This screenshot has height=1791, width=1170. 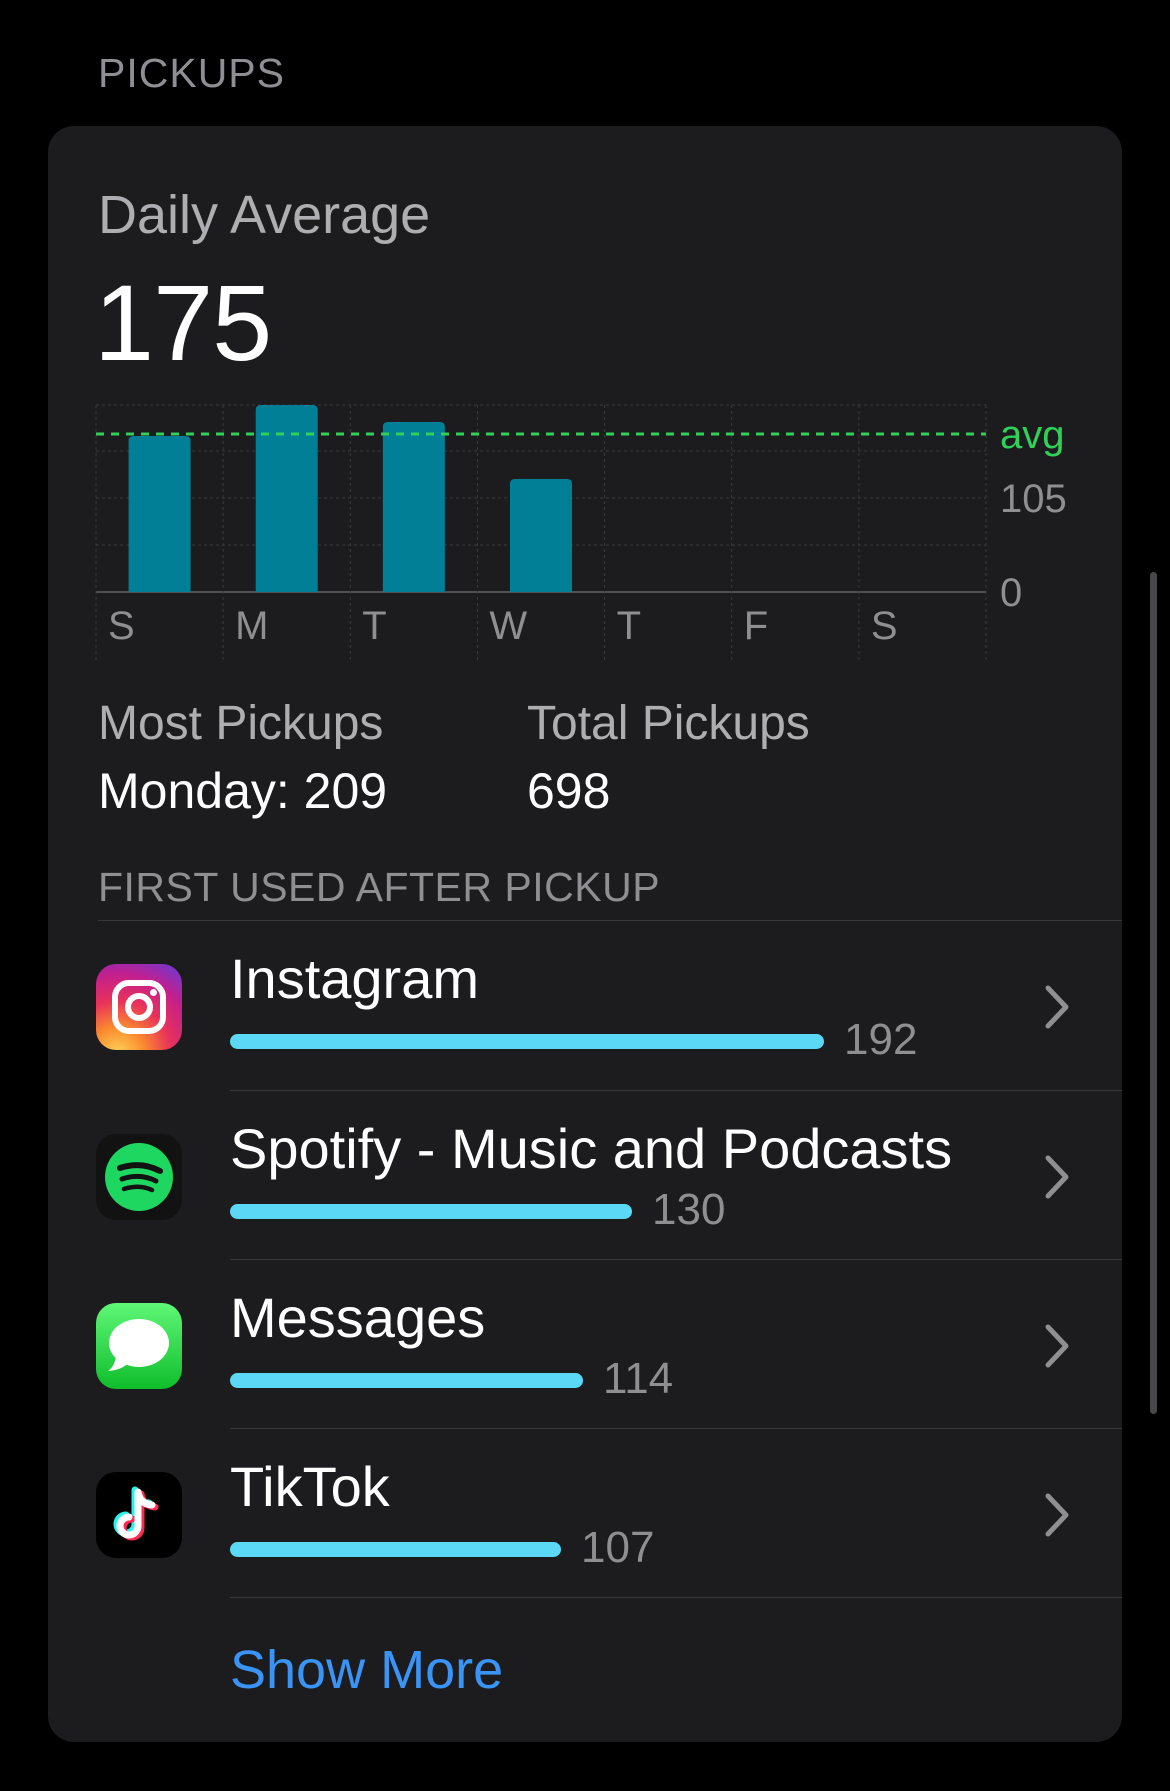 What do you see at coordinates (379, 887) in the screenshot?
I see `first-used-header: FIRST USED AFTER PICKUP` at bounding box center [379, 887].